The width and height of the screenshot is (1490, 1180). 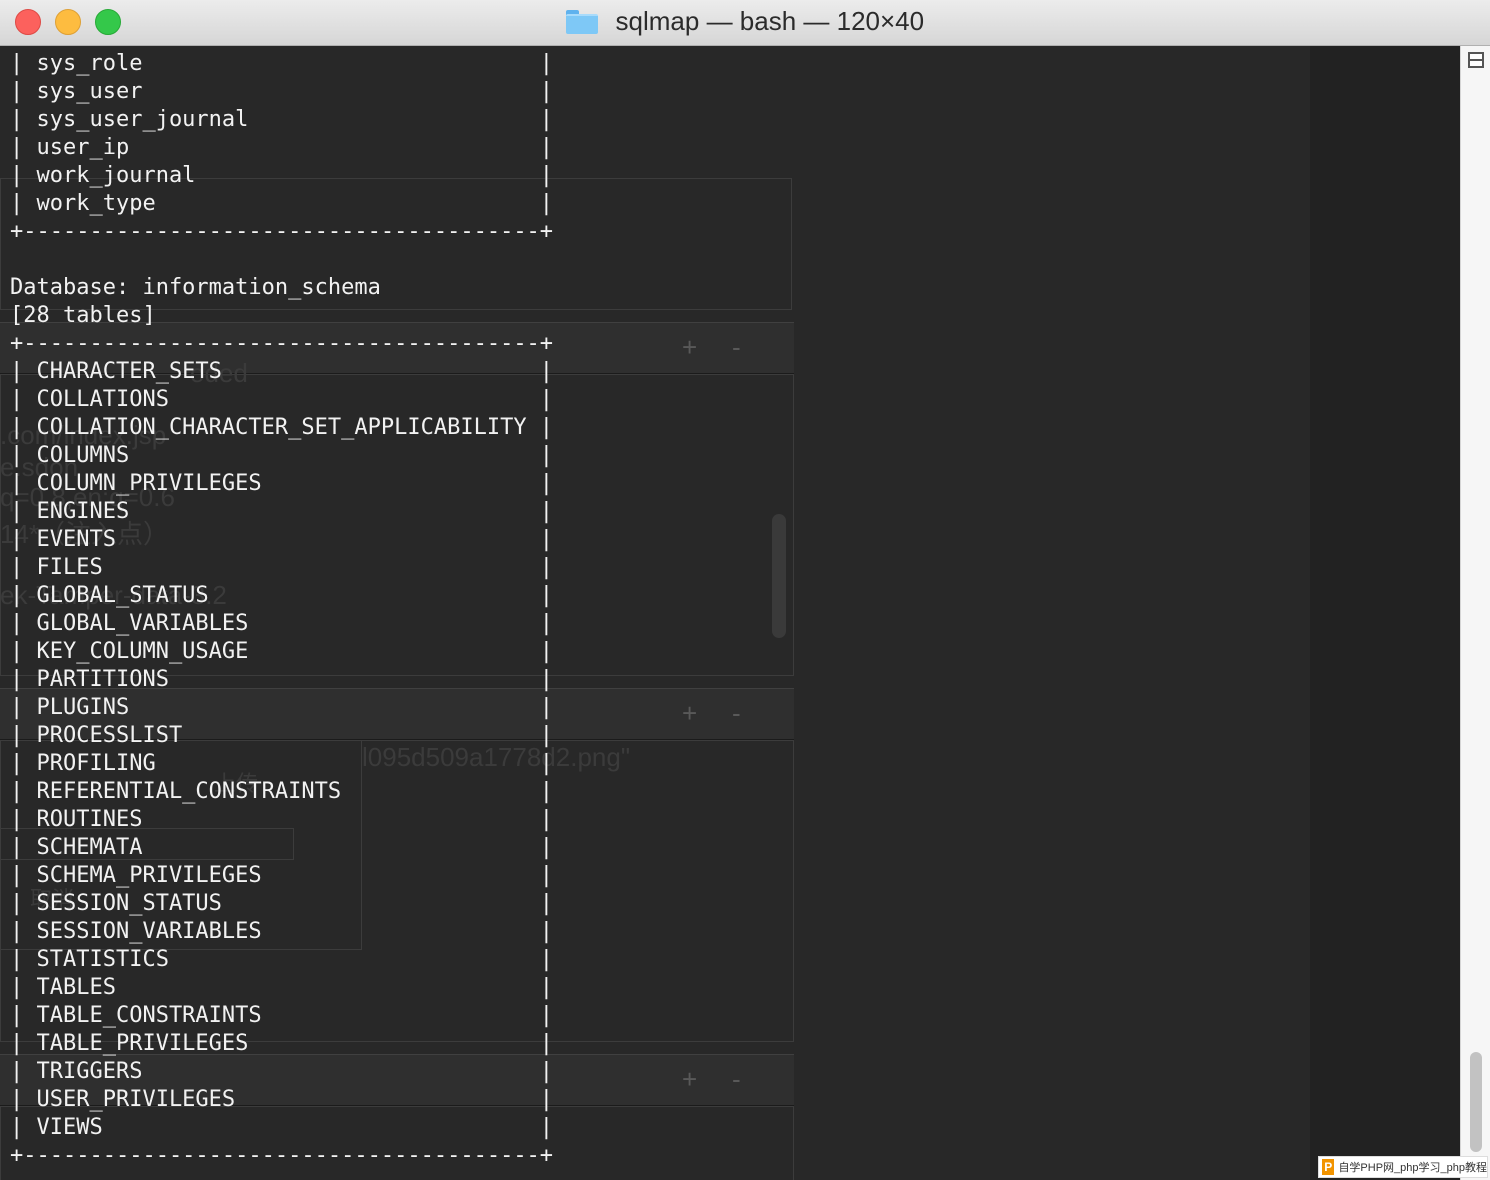 I want to click on terminal-line: | SESSION_VARIABLES |, so click(x=282, y=931).